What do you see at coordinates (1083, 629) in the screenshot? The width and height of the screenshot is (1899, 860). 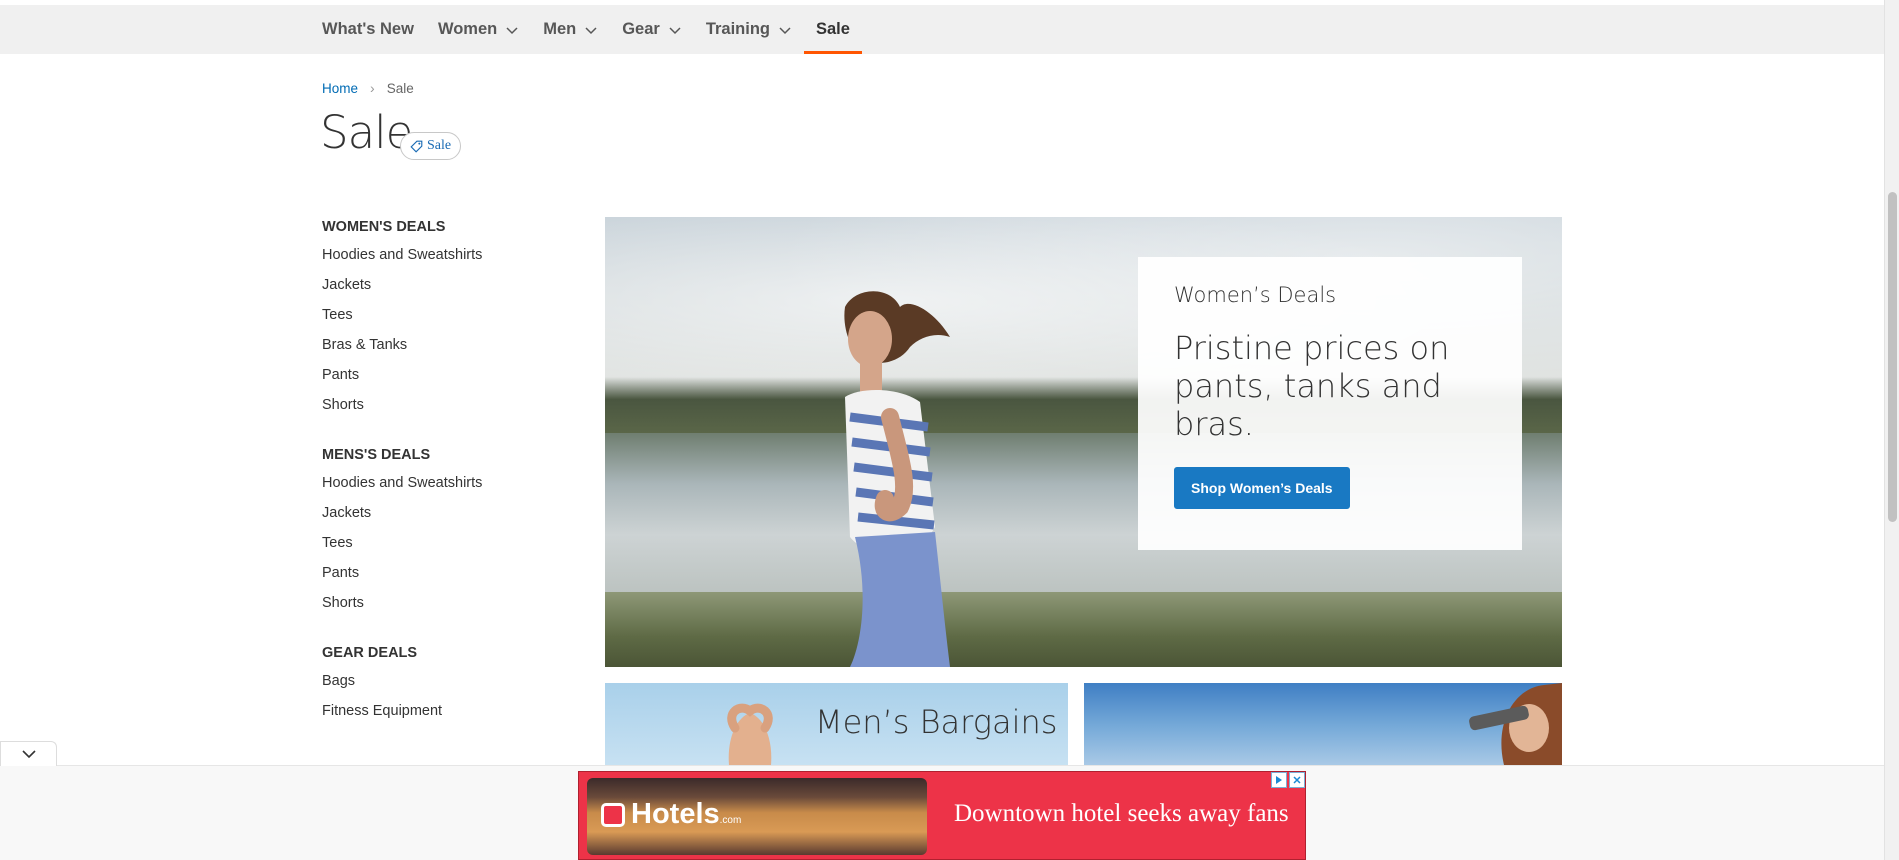 I see `banner-grass` at bounding box center [1083, 629].